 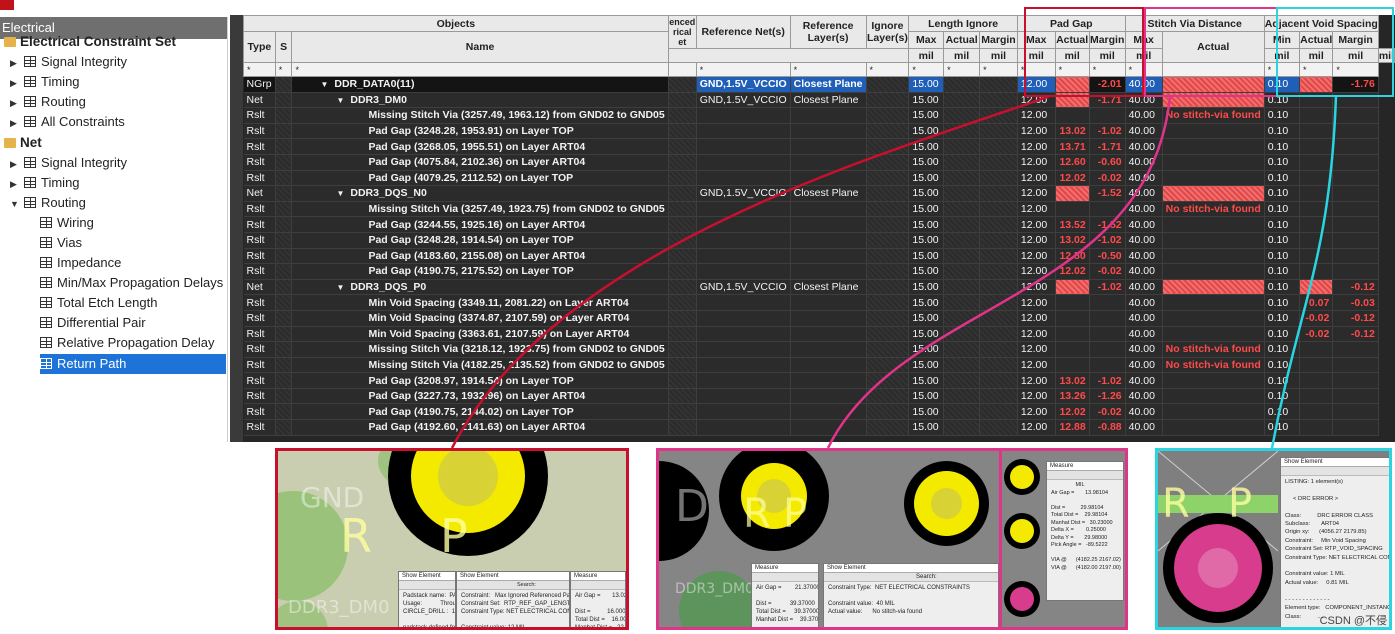 I want to click on pgmar-cell: -1.71, so click(x=1107, y=146).